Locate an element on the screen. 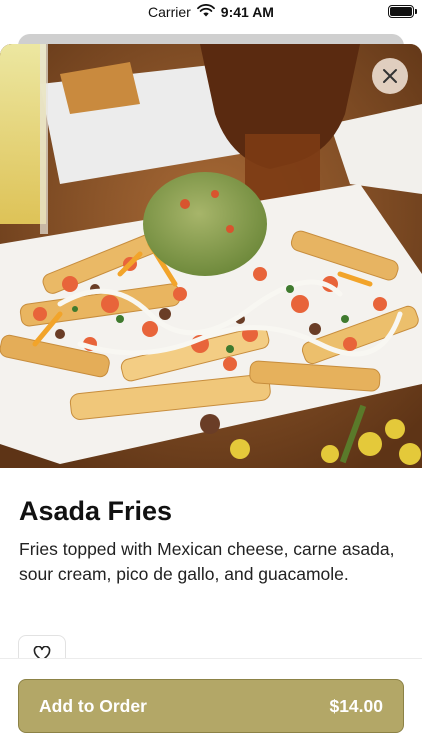 The image size is (422, 750). wifi-icon is located at coordinates (205, 12).